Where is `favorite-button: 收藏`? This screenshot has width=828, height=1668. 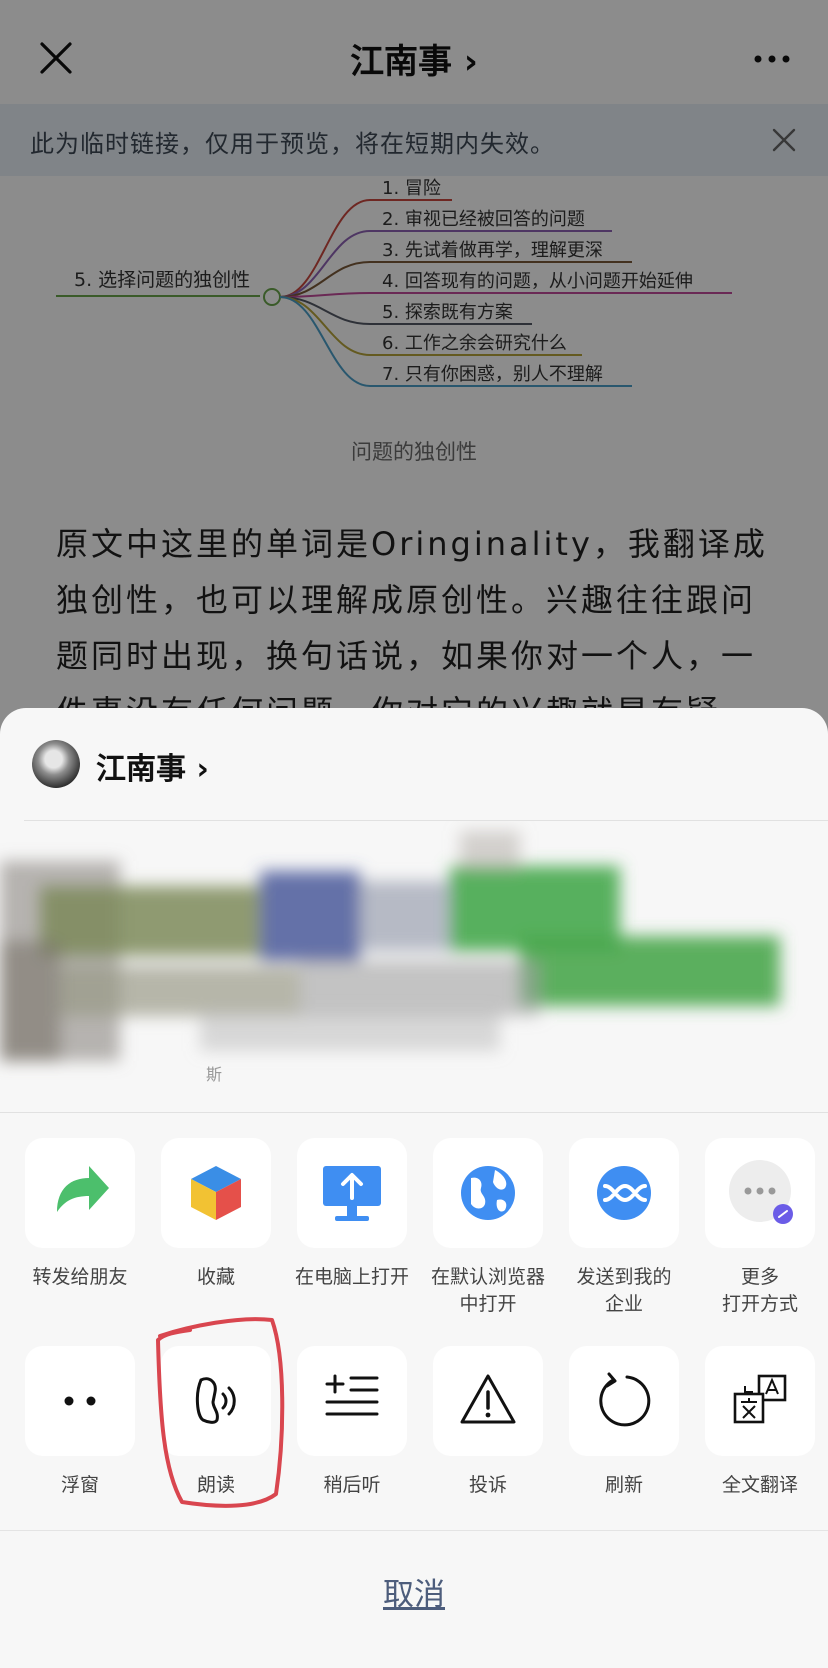
favorite-button: 收藏 is located at coordinates (216, 1214).